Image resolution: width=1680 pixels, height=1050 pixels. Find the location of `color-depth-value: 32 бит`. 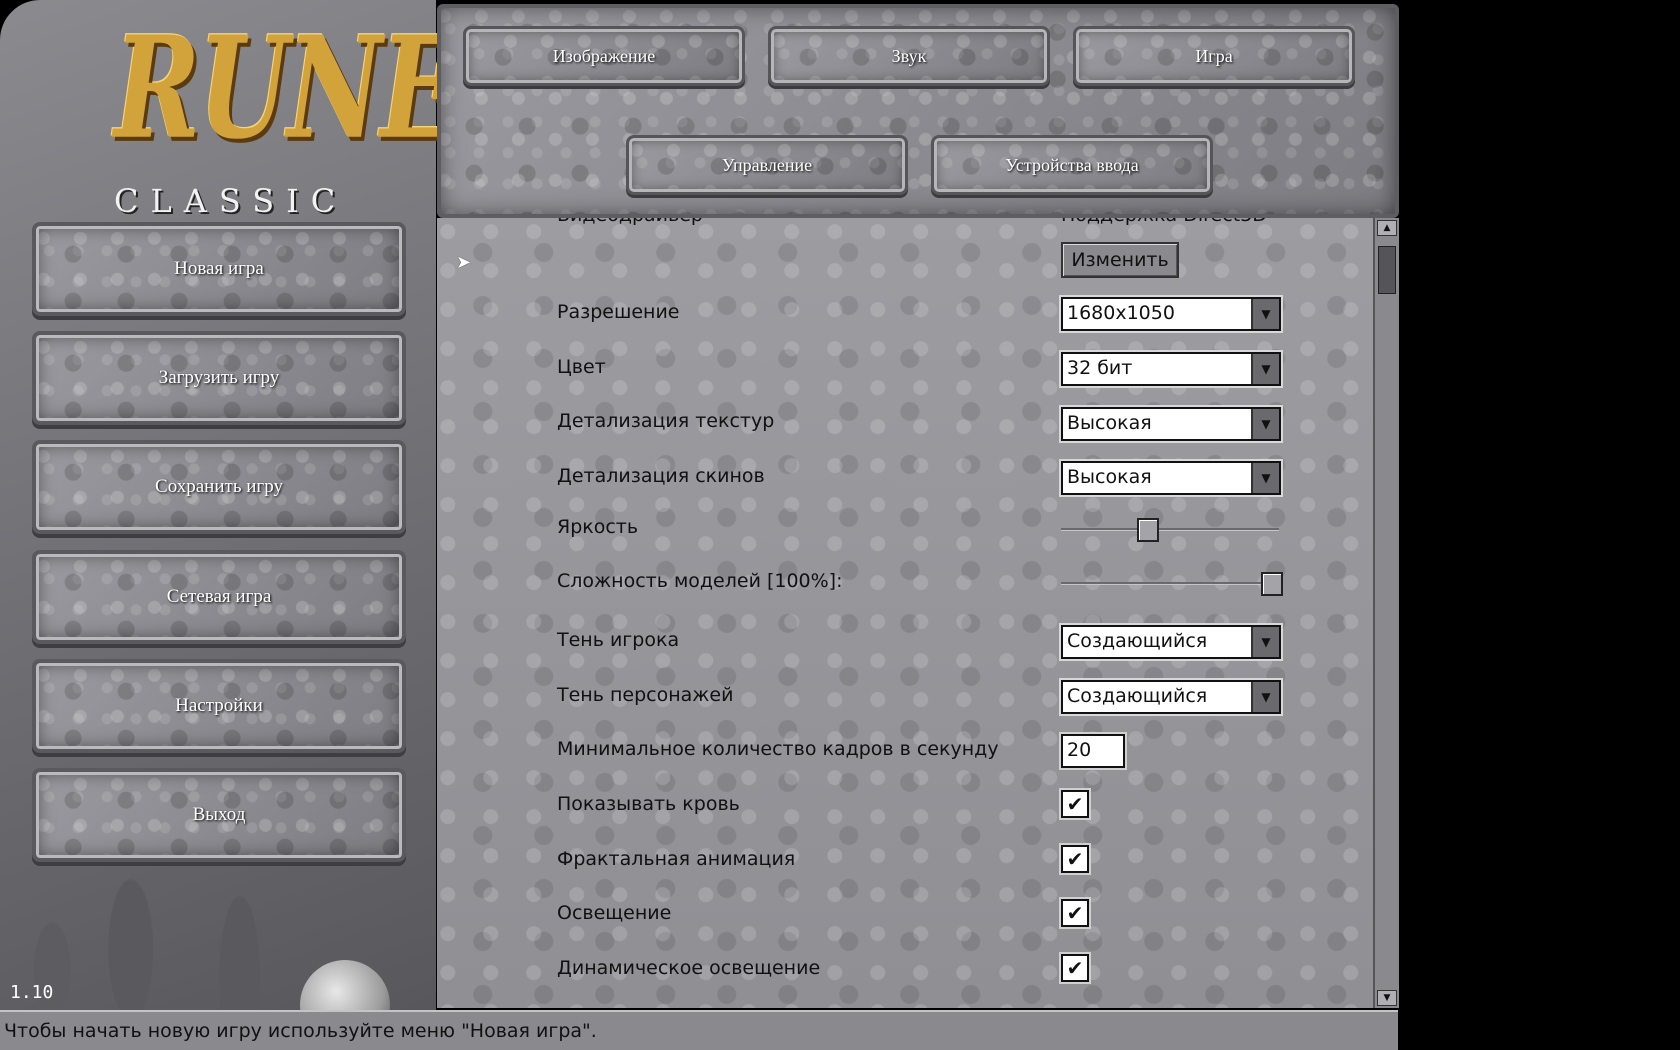

color-depth-value: 32 бит is located at coordinates (1100, 368).